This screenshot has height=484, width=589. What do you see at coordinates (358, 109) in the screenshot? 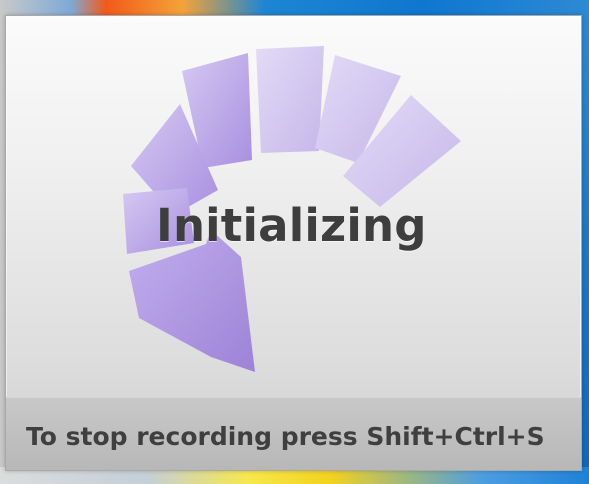
I see `spinner-segment-top-right` at bounding box center [358, 109].